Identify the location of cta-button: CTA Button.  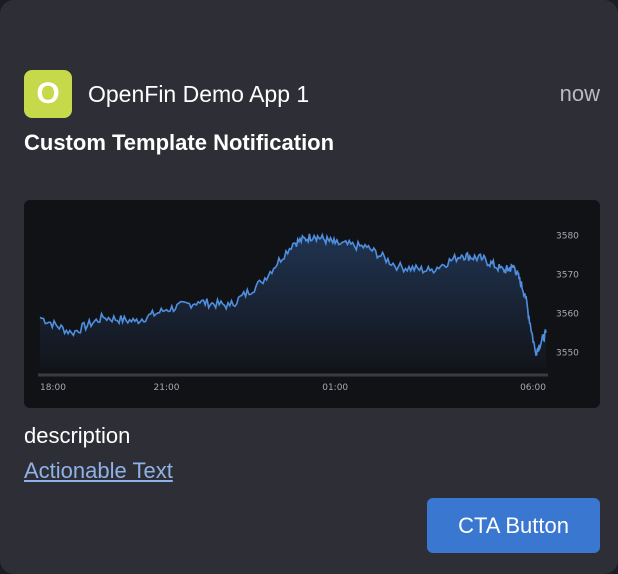
(513, 525).